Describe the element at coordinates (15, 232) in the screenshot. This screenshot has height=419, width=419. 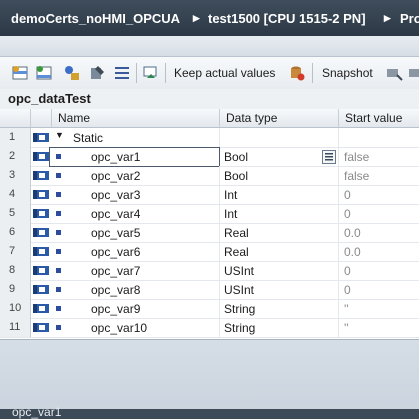
I see `row-number: 6` at that location.